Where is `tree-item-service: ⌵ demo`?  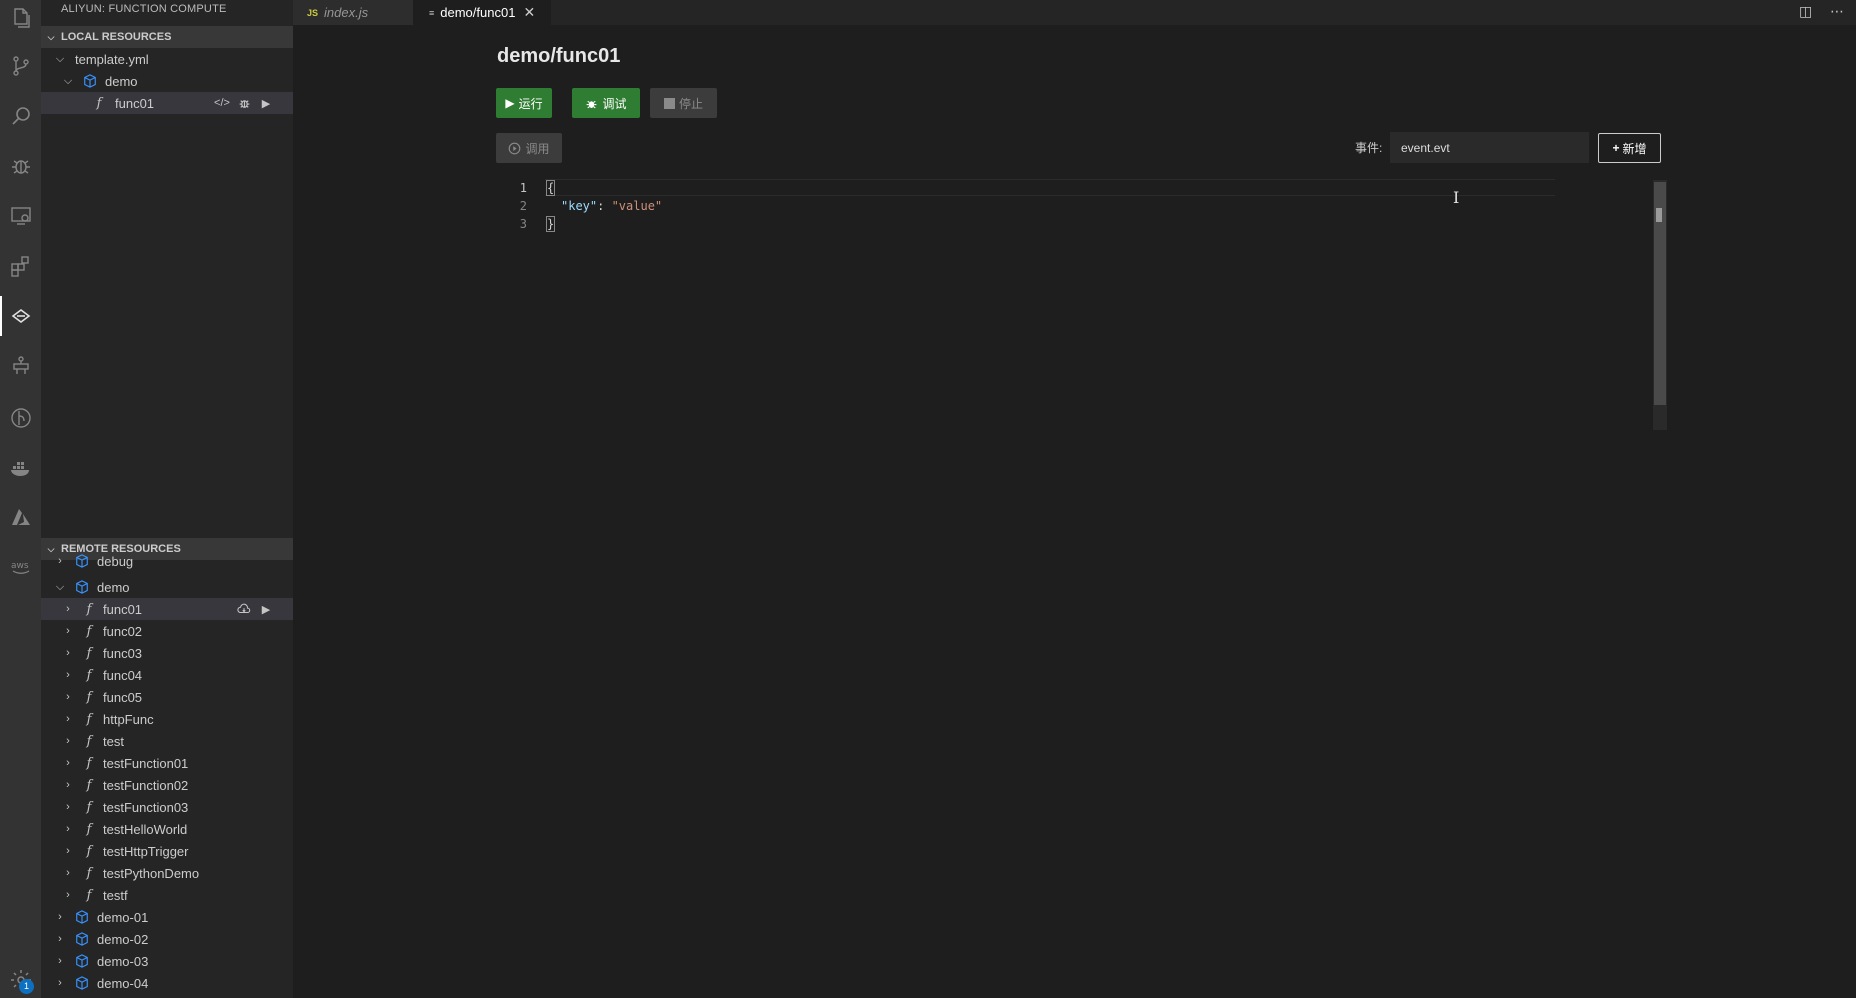 tree-item-service: ⌵ demo is located at coordinates (167, 587).